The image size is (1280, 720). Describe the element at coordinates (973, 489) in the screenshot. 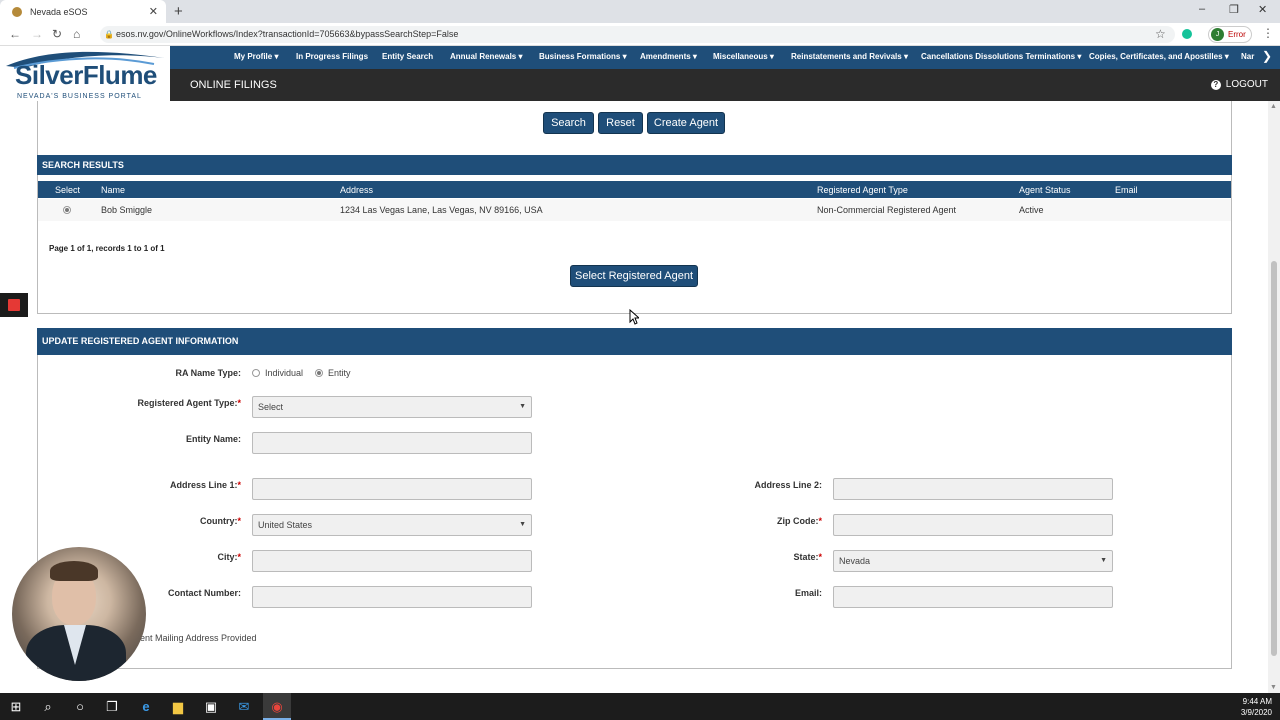

I see `address2-input` at that location.